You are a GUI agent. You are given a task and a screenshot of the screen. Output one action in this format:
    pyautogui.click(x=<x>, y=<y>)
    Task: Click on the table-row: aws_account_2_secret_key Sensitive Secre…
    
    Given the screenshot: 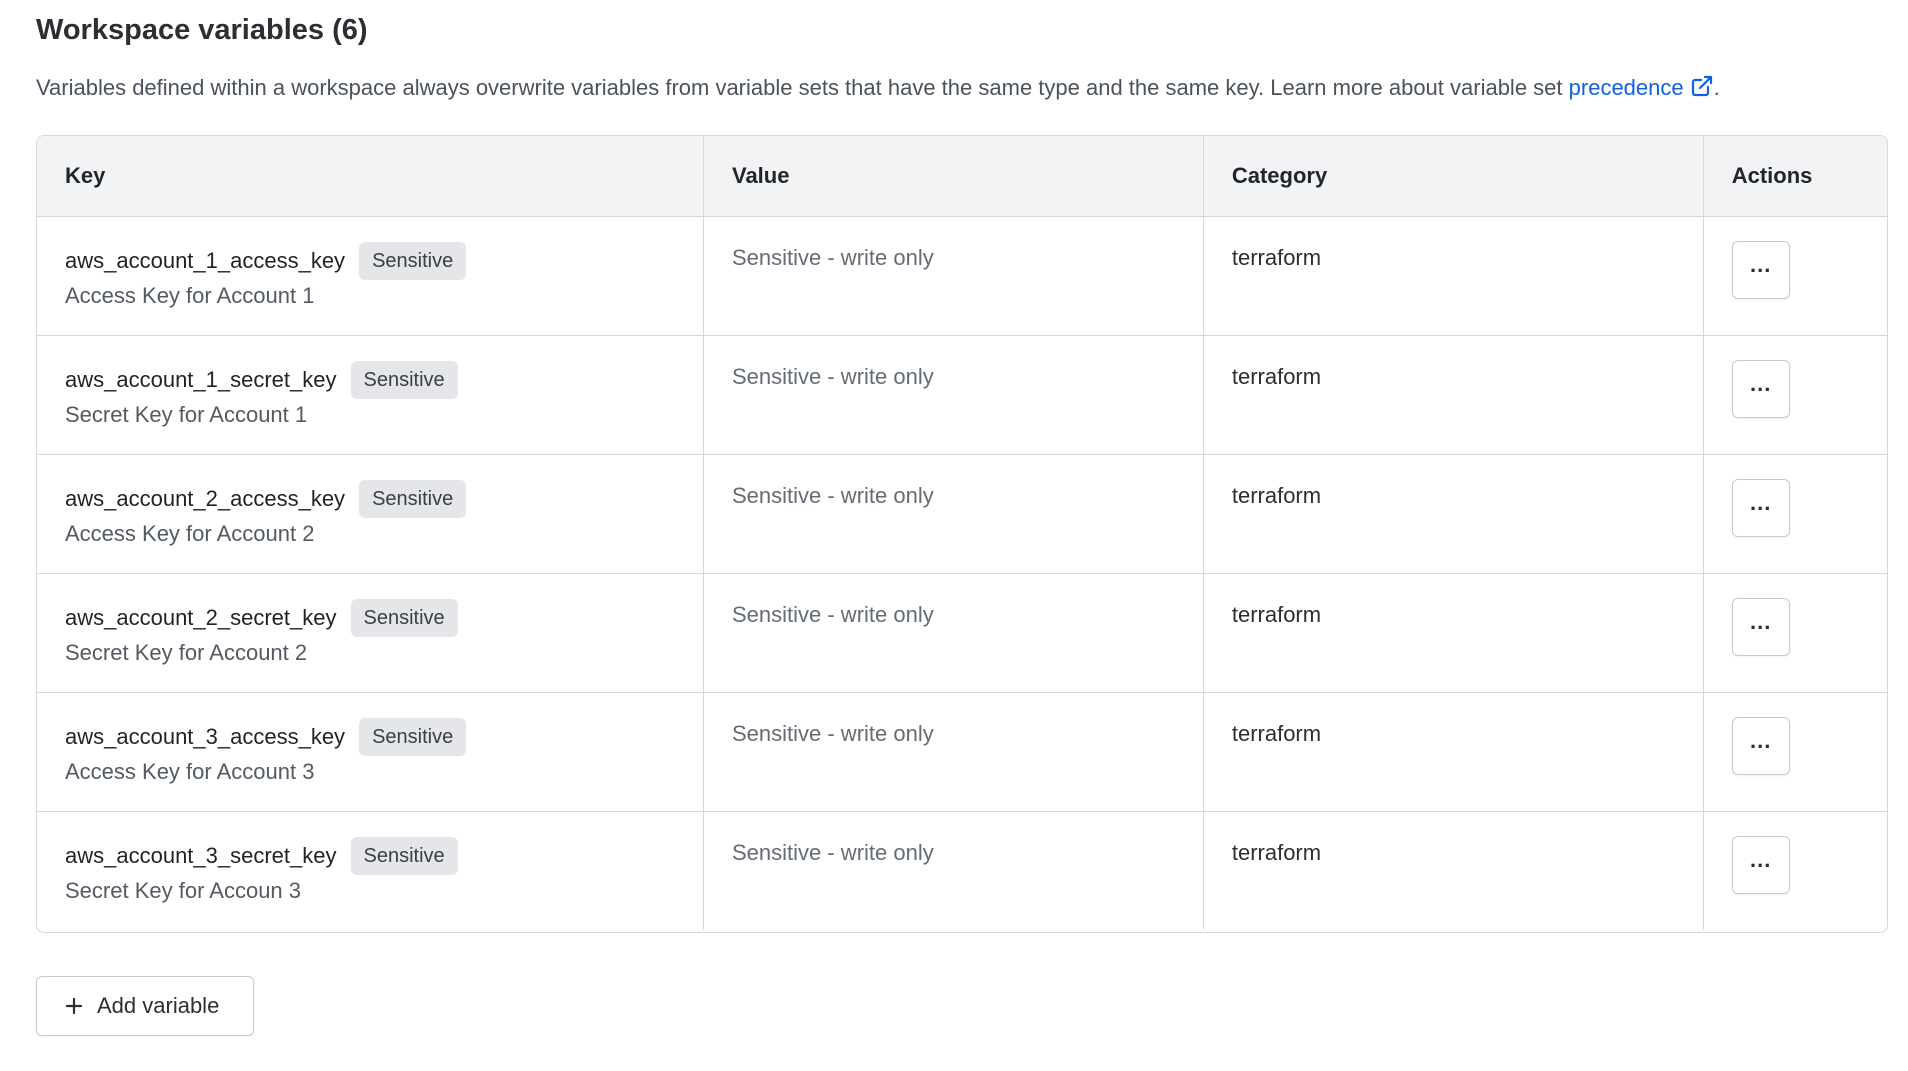 What is the action you would take?
    pyautogui.click(x=962, y=633)
    